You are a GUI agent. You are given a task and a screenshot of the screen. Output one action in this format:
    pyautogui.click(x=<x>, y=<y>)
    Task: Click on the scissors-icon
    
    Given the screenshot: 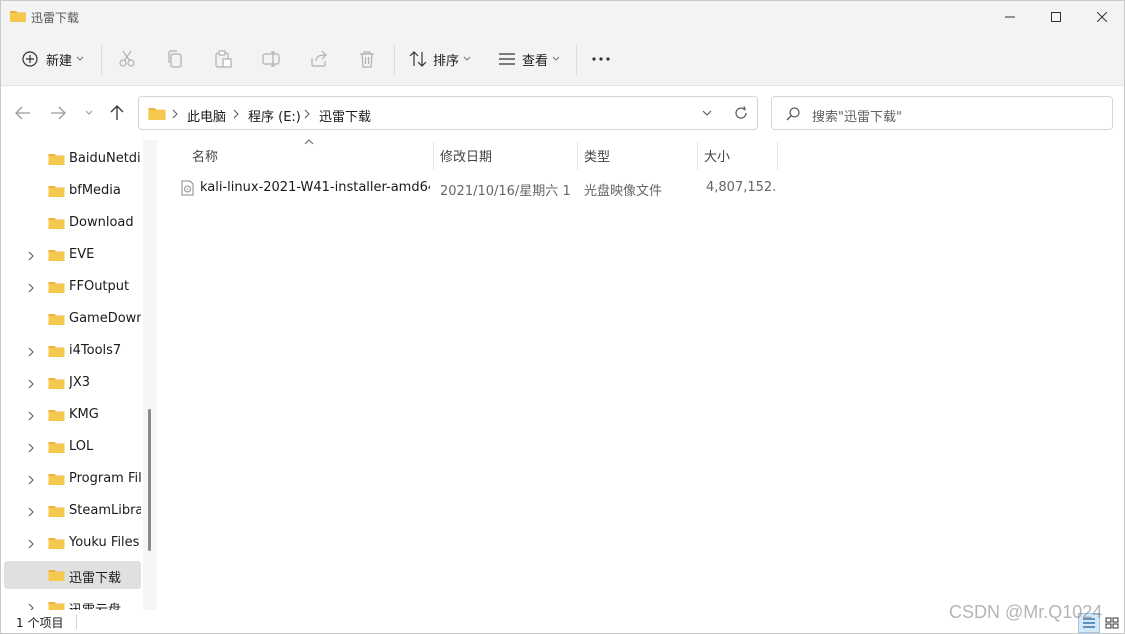 What is the action you would take?
    pyautogui.click(x=127, y=58)
    